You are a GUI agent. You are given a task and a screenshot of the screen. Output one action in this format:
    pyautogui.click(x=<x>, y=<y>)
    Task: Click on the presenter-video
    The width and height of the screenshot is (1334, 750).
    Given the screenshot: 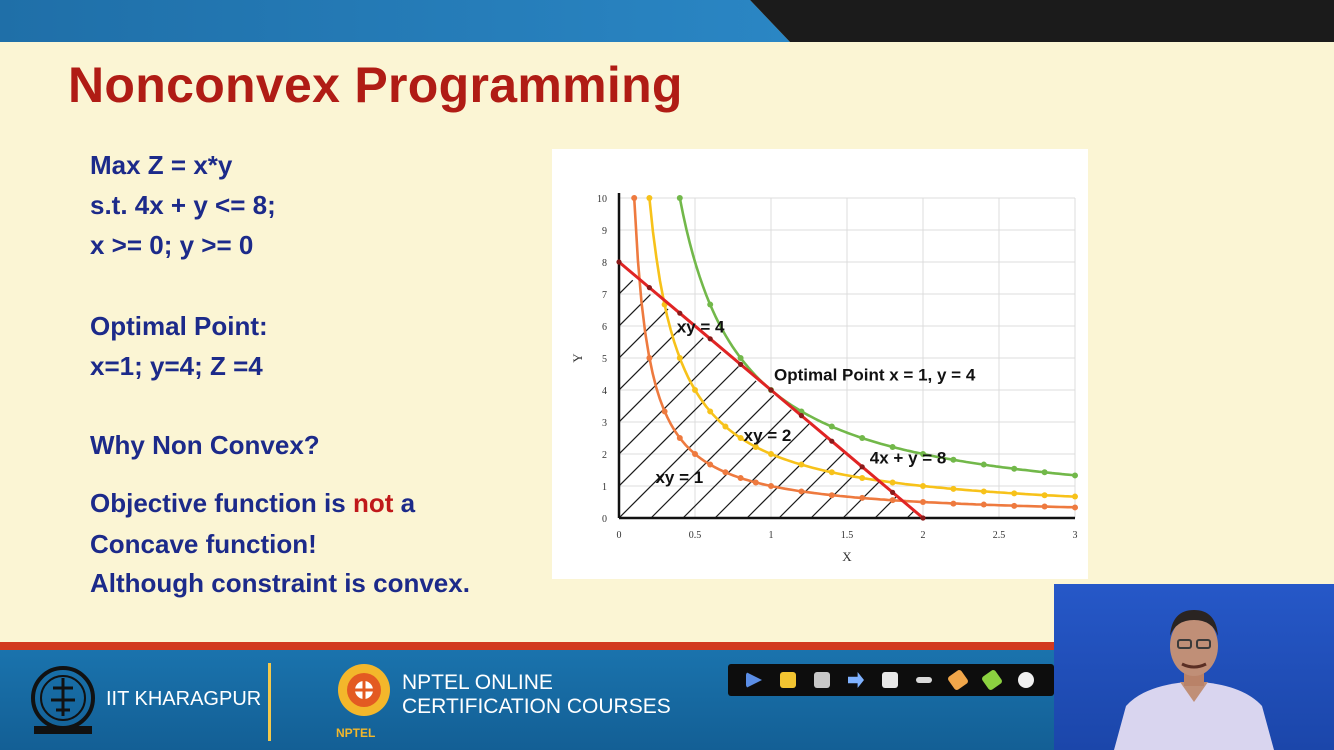 What is the action you would take?
    pyautogui.click(x=1194, y=667)
    